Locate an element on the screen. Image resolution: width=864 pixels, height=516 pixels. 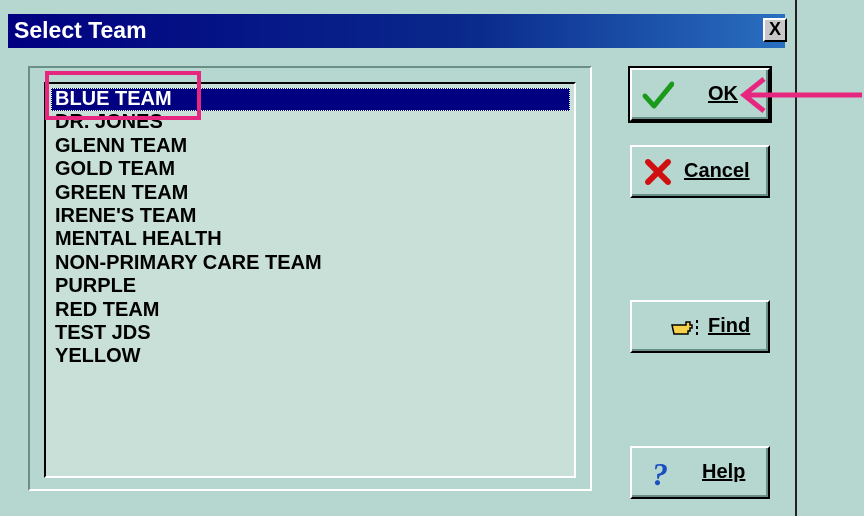
cancel-button-label: Cancel is located at coordinates (717, 171).